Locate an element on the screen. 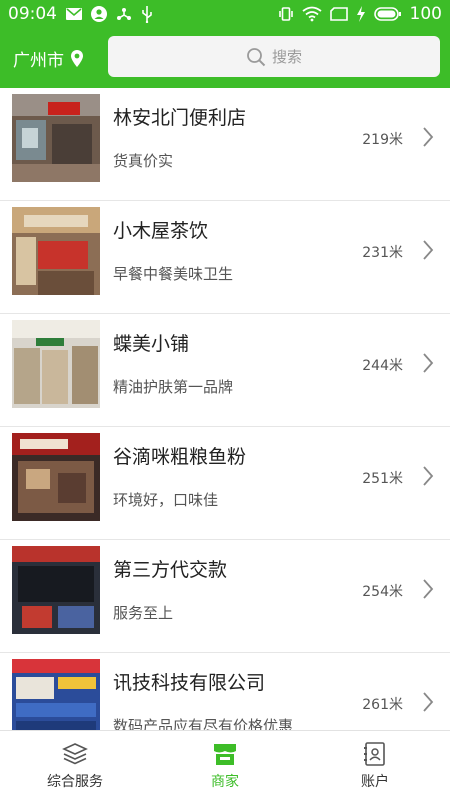 The image size is (450, 800). store-description: 早餐中餐美味卫生 is located at coordinates (173, 274).